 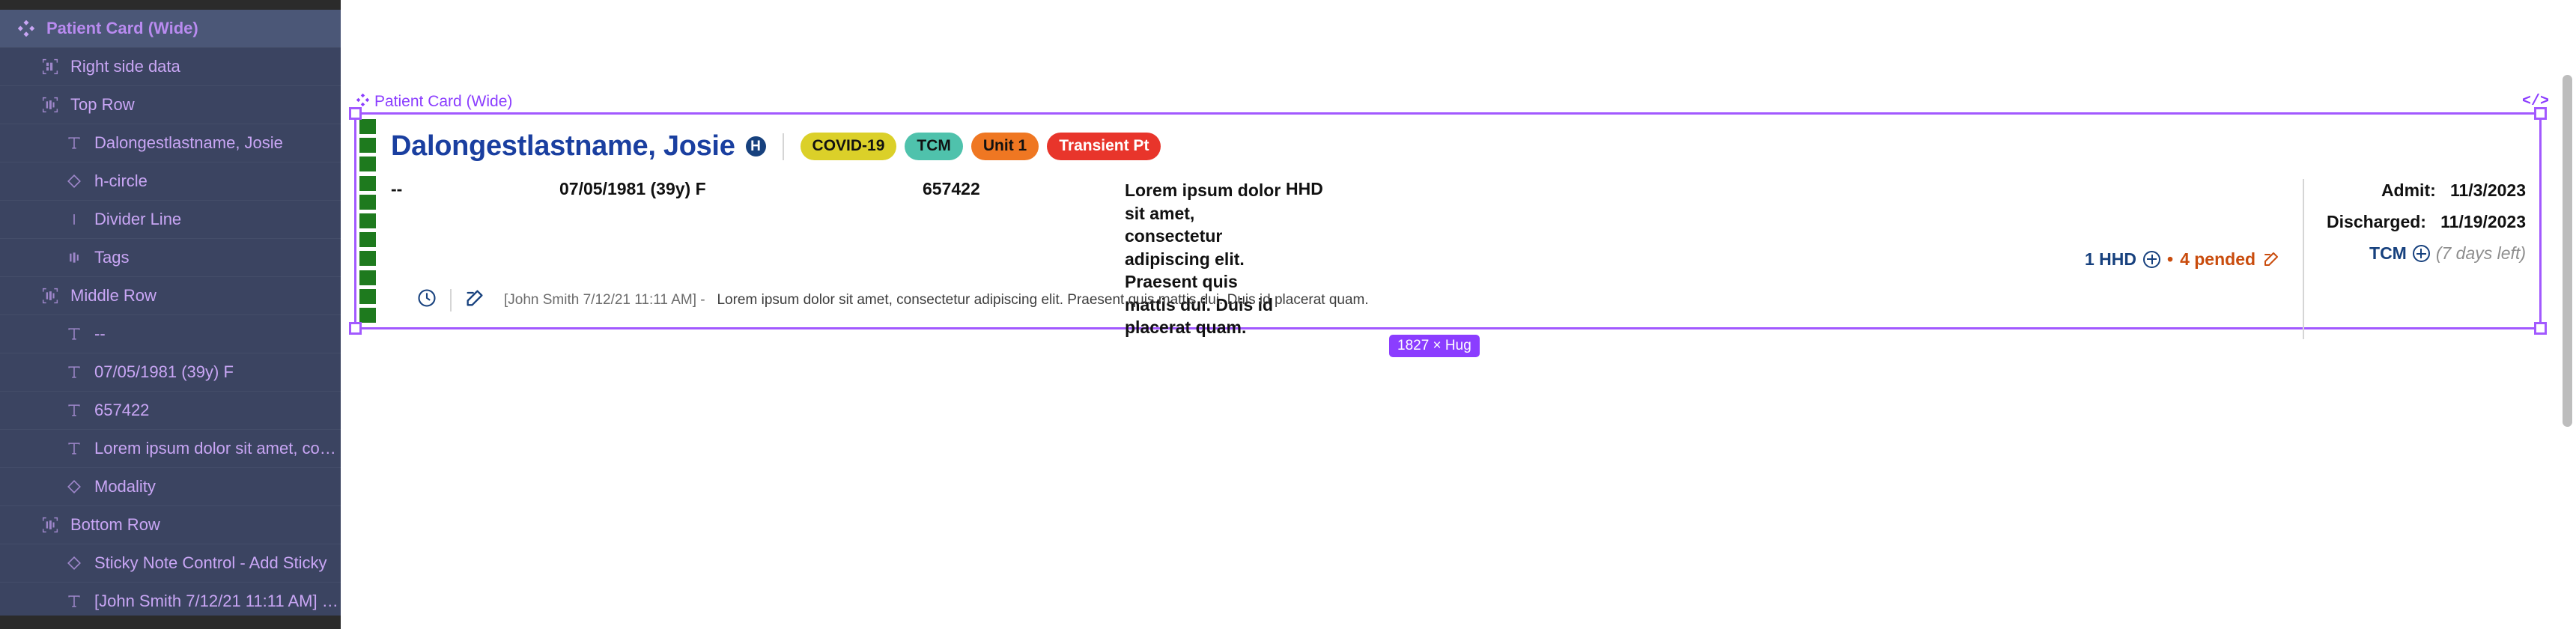 What do you see at coordinates (138, 219) in the screenshot?
I see `layer-row-label: Divider Line` at bounding box center [138, 219].